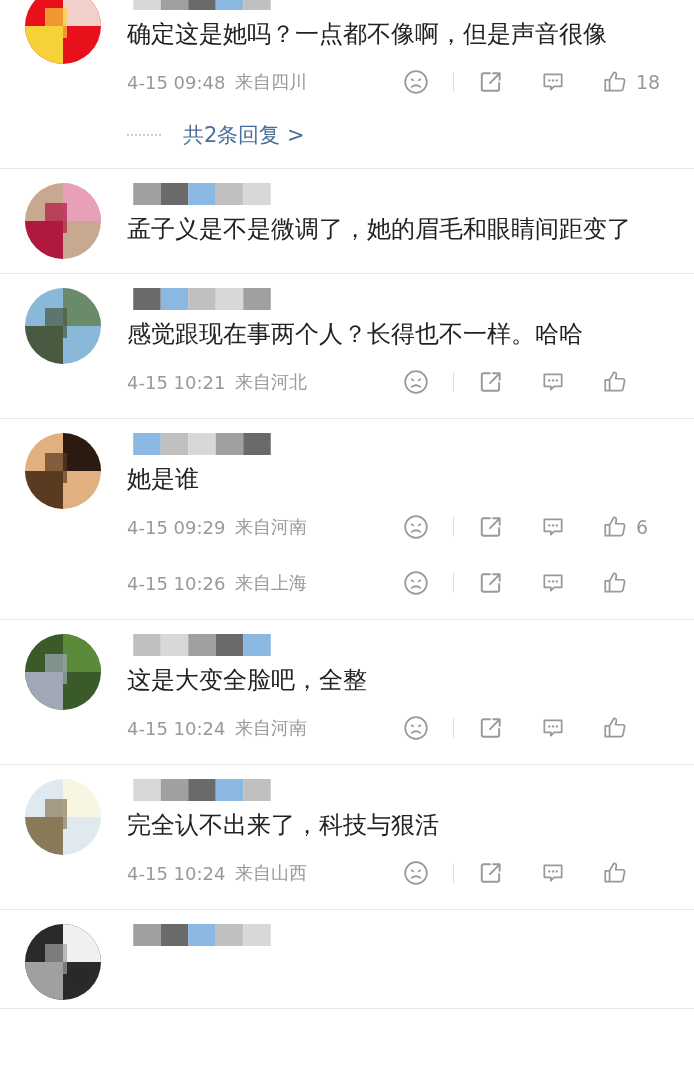  I want to click on comment-location: 来自上海, so click(271, 583).